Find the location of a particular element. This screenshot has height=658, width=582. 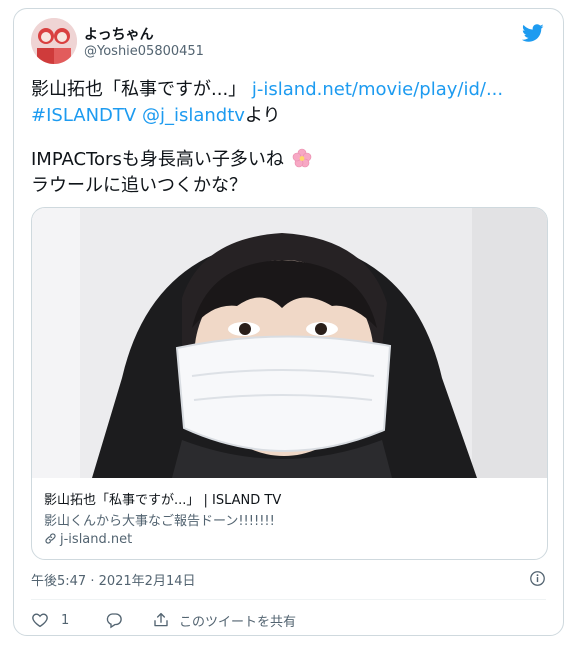

share-button: このツイートを共有 is located at coordinates (224, 620).